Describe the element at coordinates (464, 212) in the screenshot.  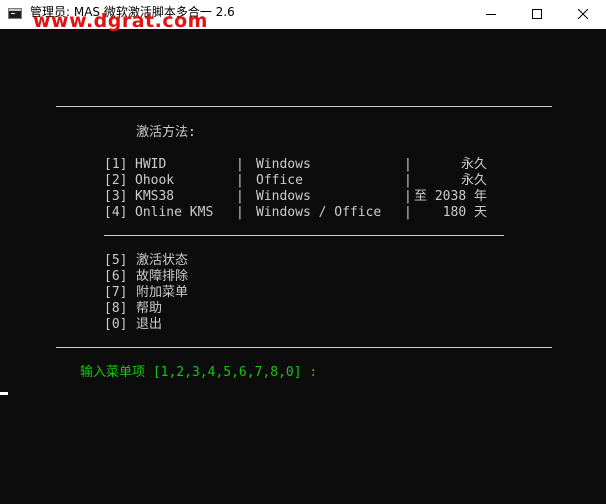
I see `method-duration: 180 天` at that location.